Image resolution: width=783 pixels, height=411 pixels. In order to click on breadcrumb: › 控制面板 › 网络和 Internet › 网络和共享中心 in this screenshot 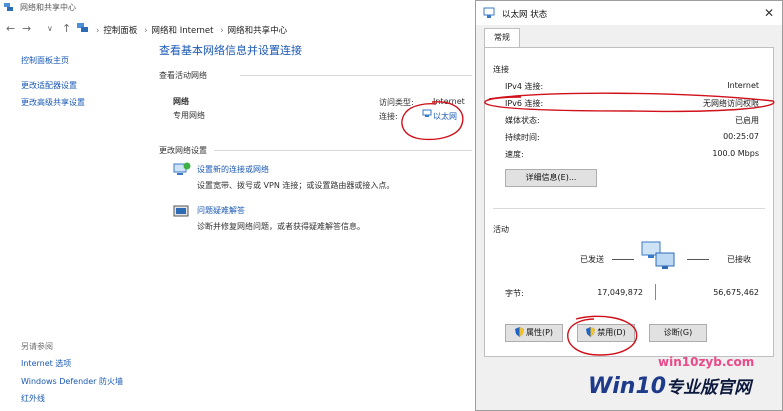, I will do `click(192, 31)`.